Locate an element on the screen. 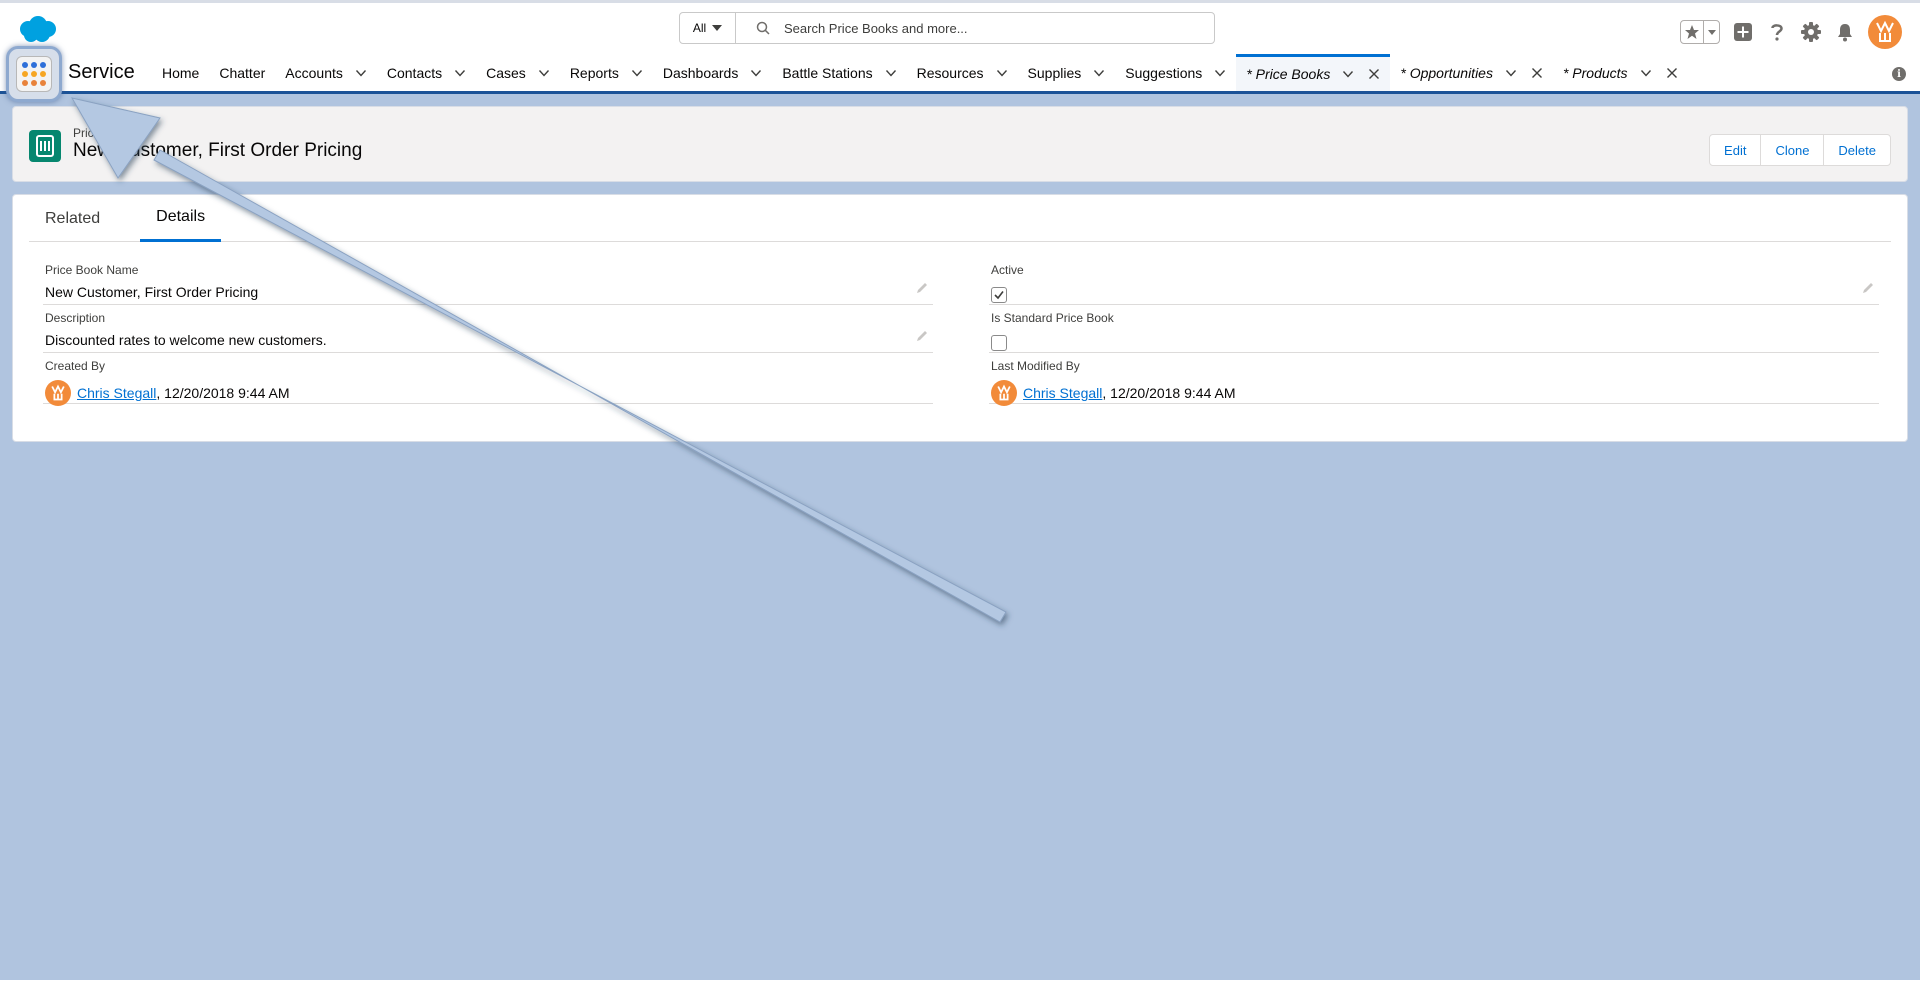 This screenshot has width=1920, height=982. nav-item-reports: Reports is located at coordinates (606, 72).